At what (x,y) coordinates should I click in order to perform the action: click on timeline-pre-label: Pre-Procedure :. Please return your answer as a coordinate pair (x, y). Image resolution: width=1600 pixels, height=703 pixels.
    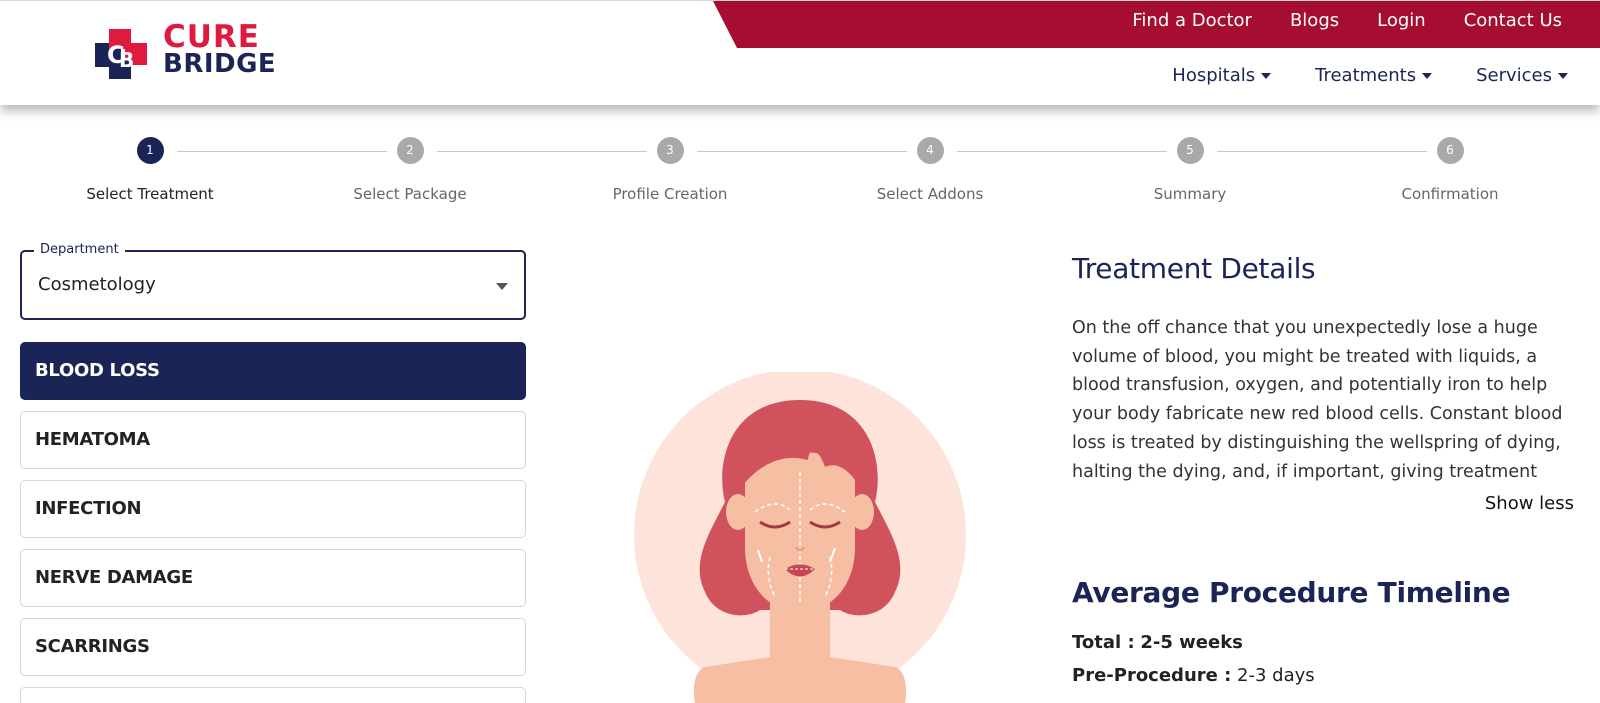
    Looking at the image, I should click on (1152, 675).